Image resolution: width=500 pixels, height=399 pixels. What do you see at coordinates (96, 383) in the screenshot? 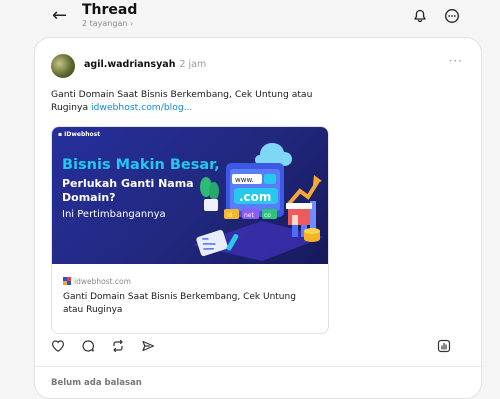
I see `no-replies-label: Belum ada balasan` at bounding box center [96, 383].